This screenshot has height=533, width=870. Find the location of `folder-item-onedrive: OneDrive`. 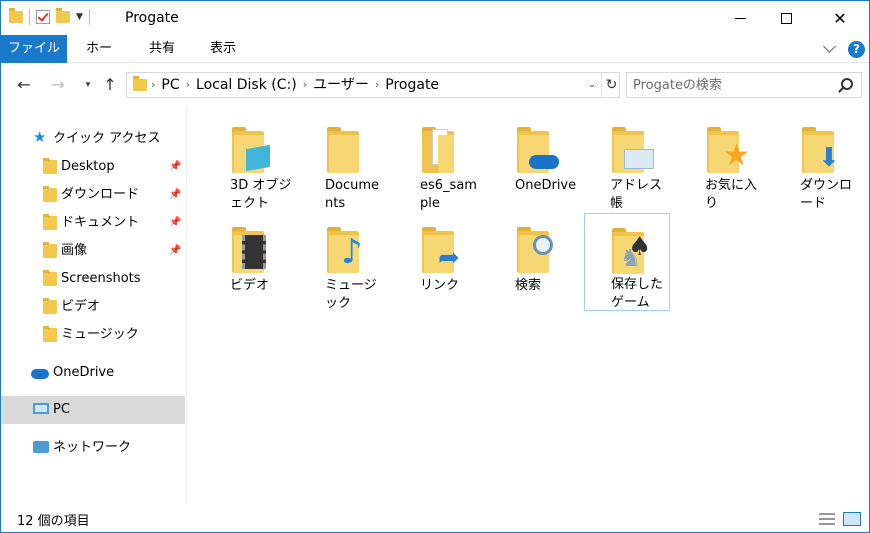

folder-item-onedrive: OneDrive is located at coordinates (538, 164).